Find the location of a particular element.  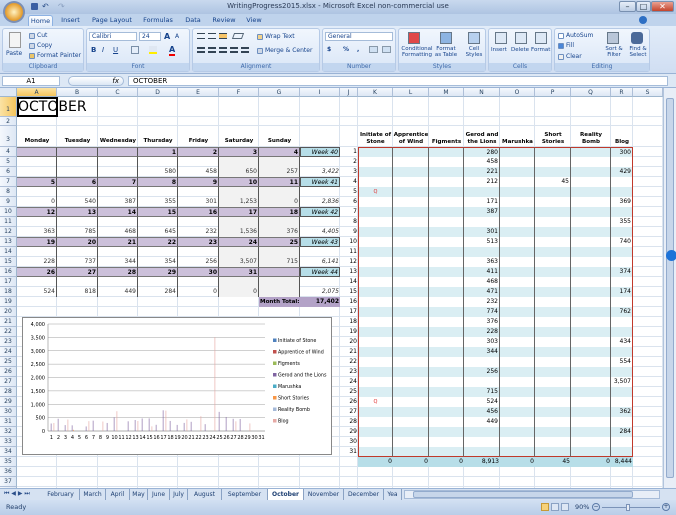

tracker-day: 11 is located at coordinates (349, 252).